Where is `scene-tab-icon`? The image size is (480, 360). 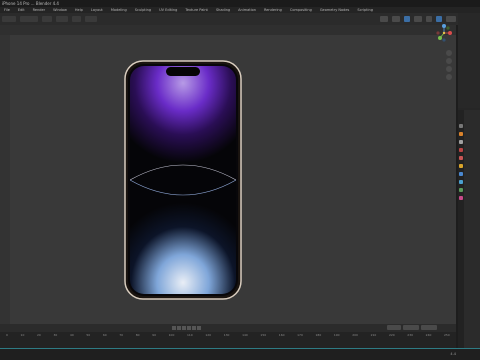
scene-tab-icon is located at coordinates (461, 150).